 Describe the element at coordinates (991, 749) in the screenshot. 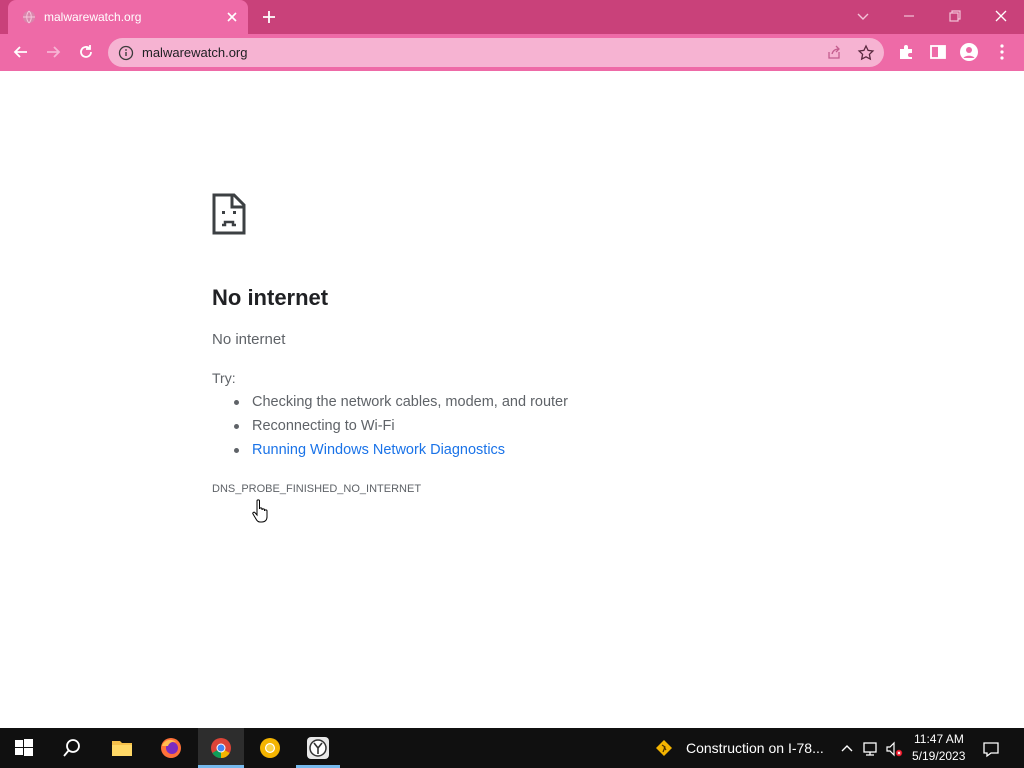

I see `notifications-icon` at that location.